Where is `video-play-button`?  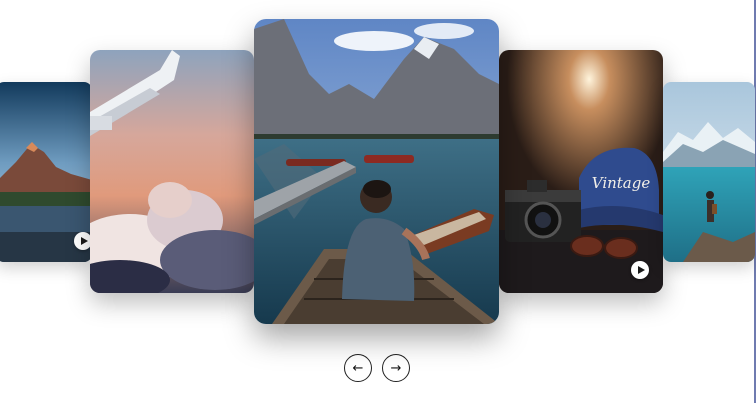
video-play-button is located at coordinates (640, 270).